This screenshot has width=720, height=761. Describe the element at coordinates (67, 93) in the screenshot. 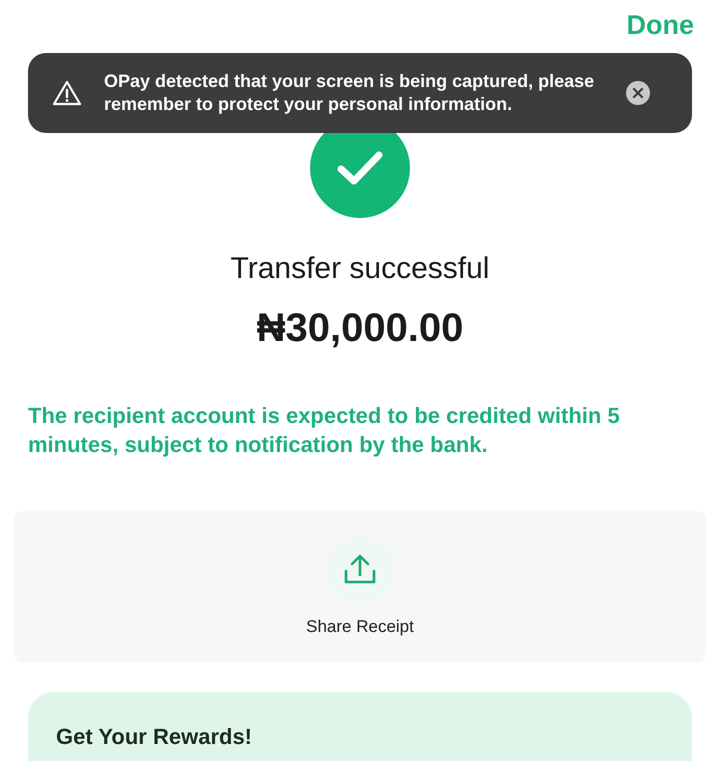

I see `warning-icon` at that location.